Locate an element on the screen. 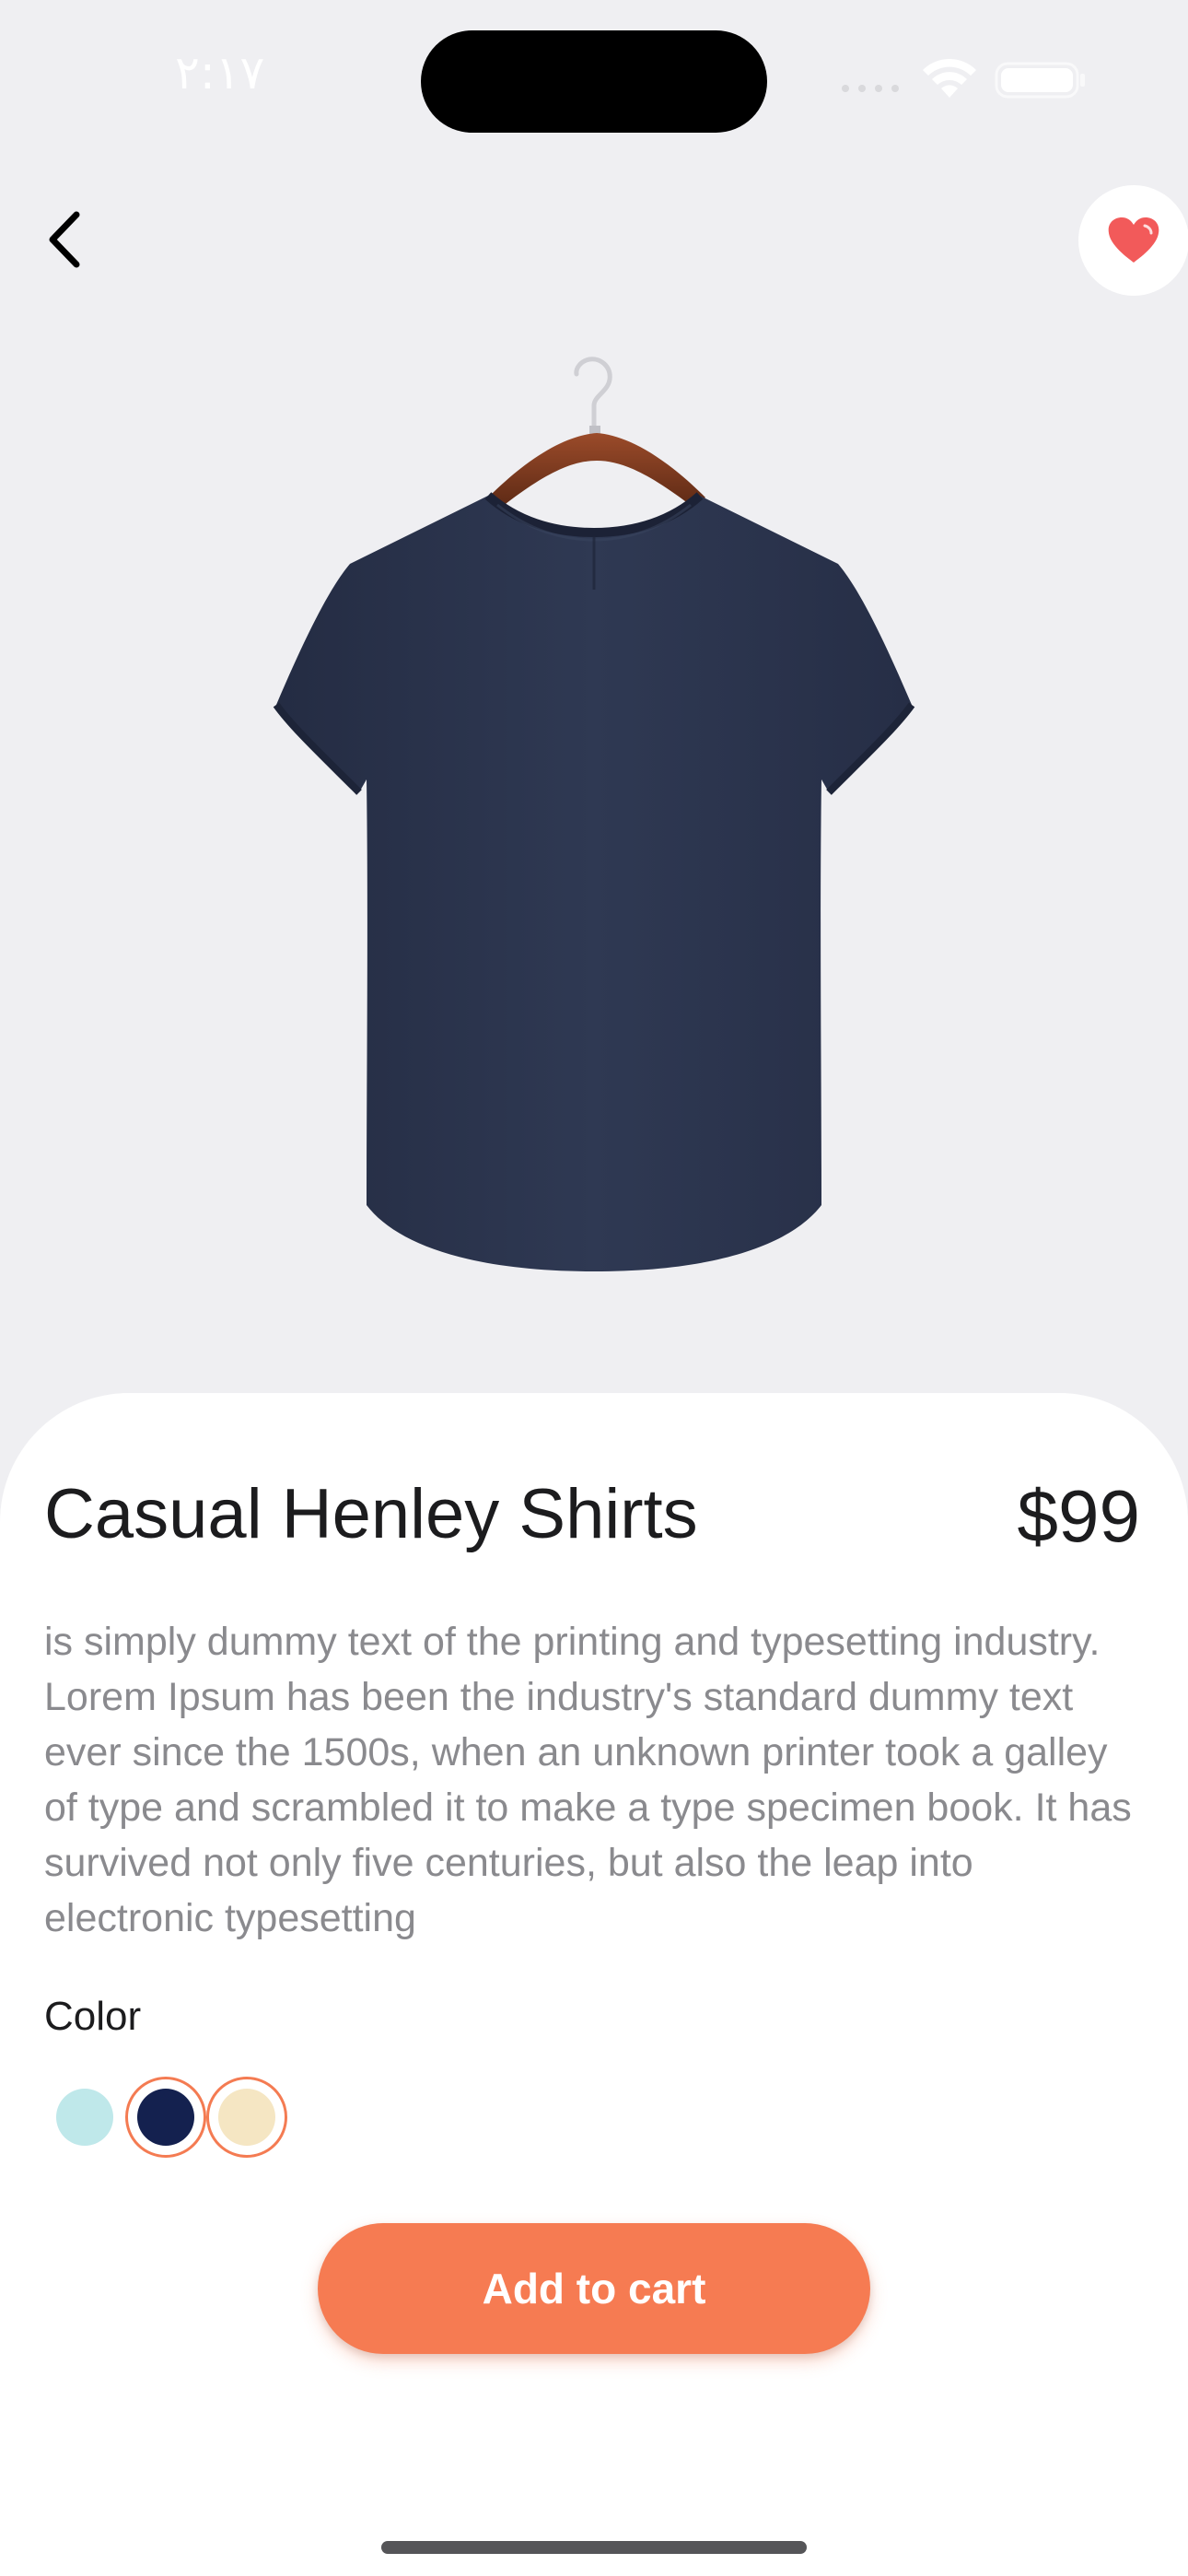  cellular-signal-icon is located at coordinates (870, 88).